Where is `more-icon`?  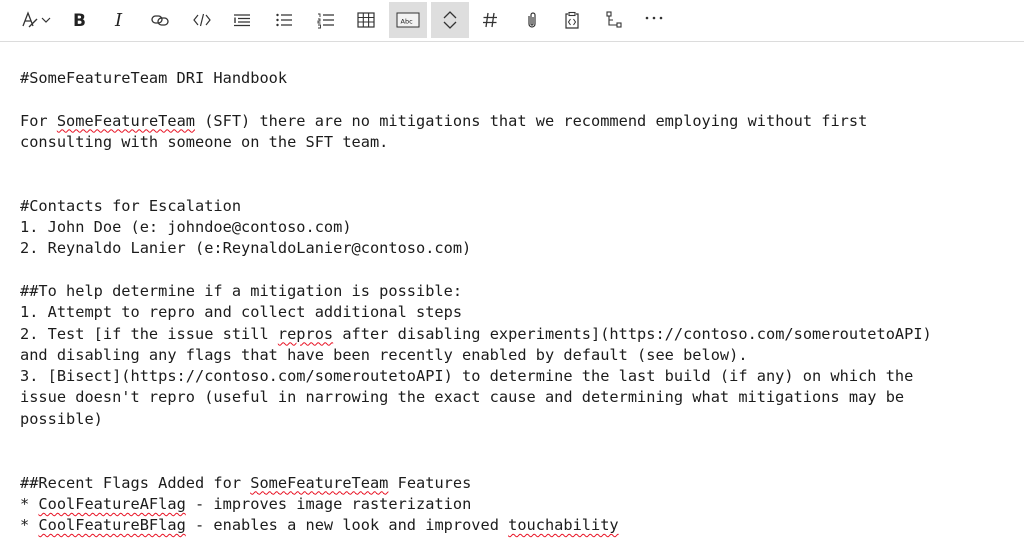
more-icon is located at coordinates (654, 18).